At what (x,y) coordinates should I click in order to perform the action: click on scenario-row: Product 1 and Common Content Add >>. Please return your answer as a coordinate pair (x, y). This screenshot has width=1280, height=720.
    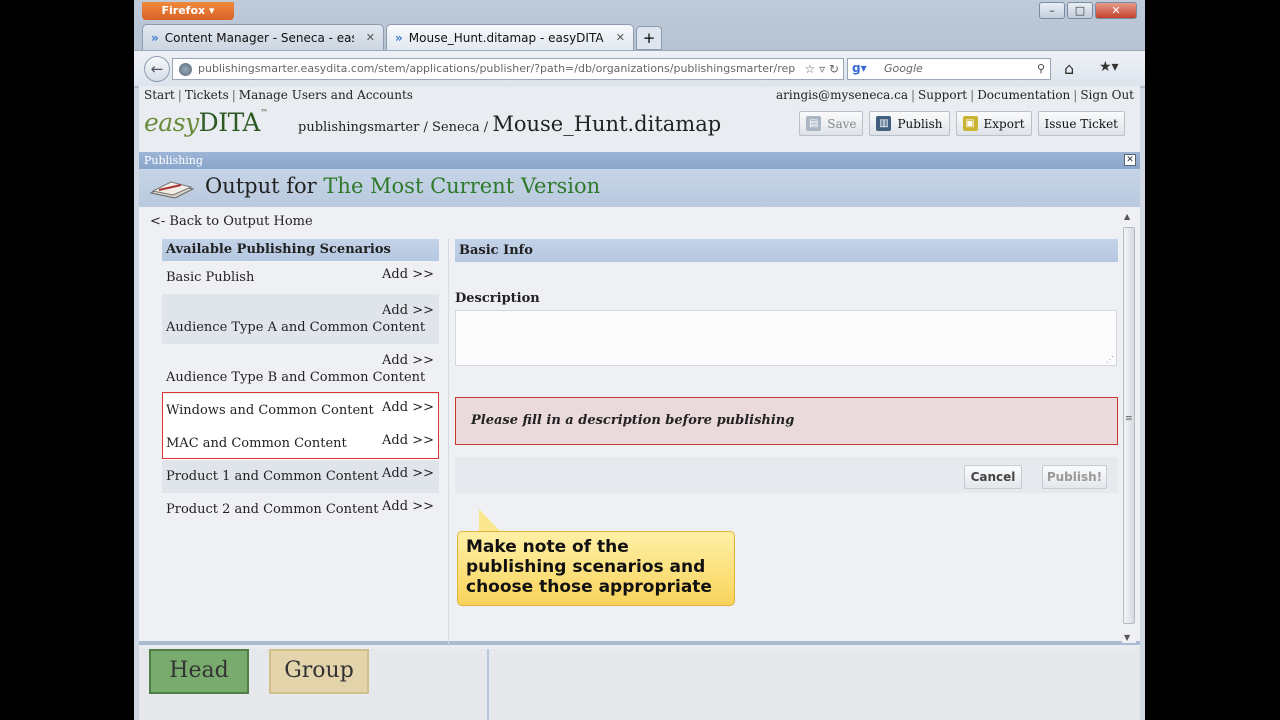
    Looking at the image, I should click on (300, 476).